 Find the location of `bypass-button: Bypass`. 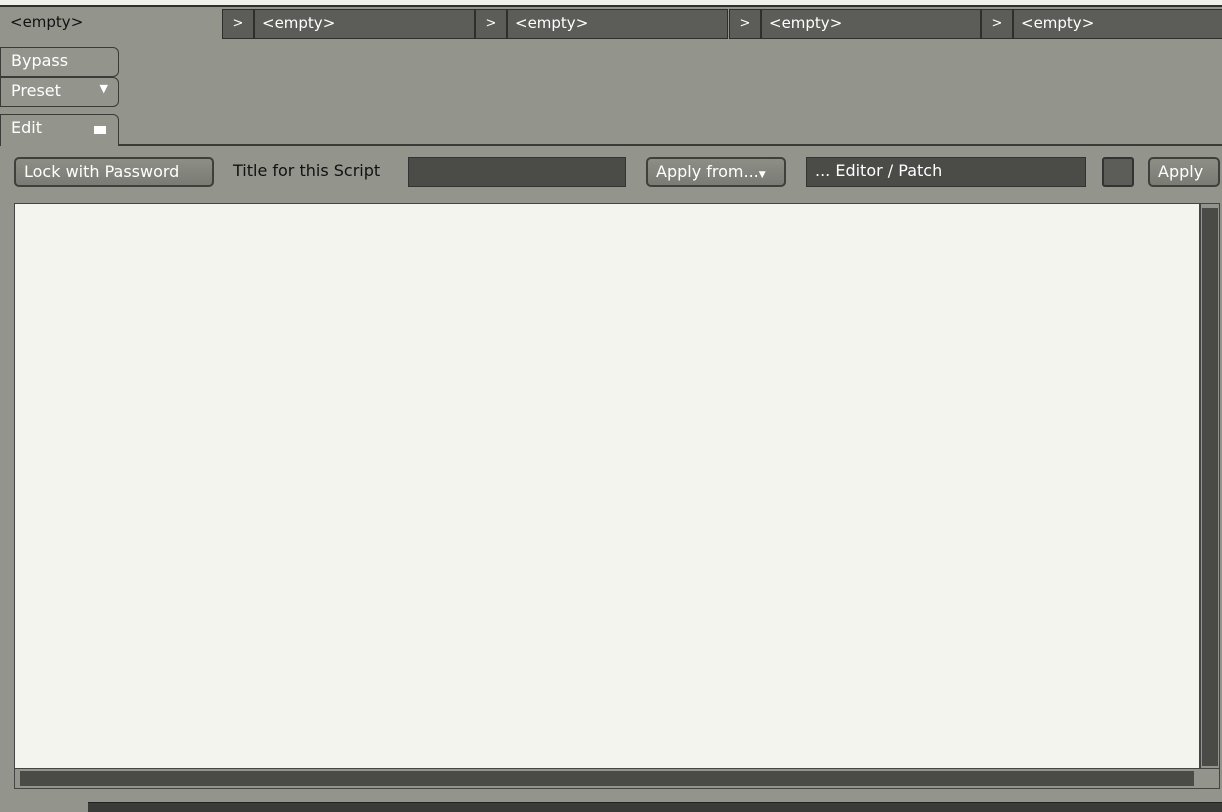

bypass-button: Bypass is located at coordinates (59, 62).